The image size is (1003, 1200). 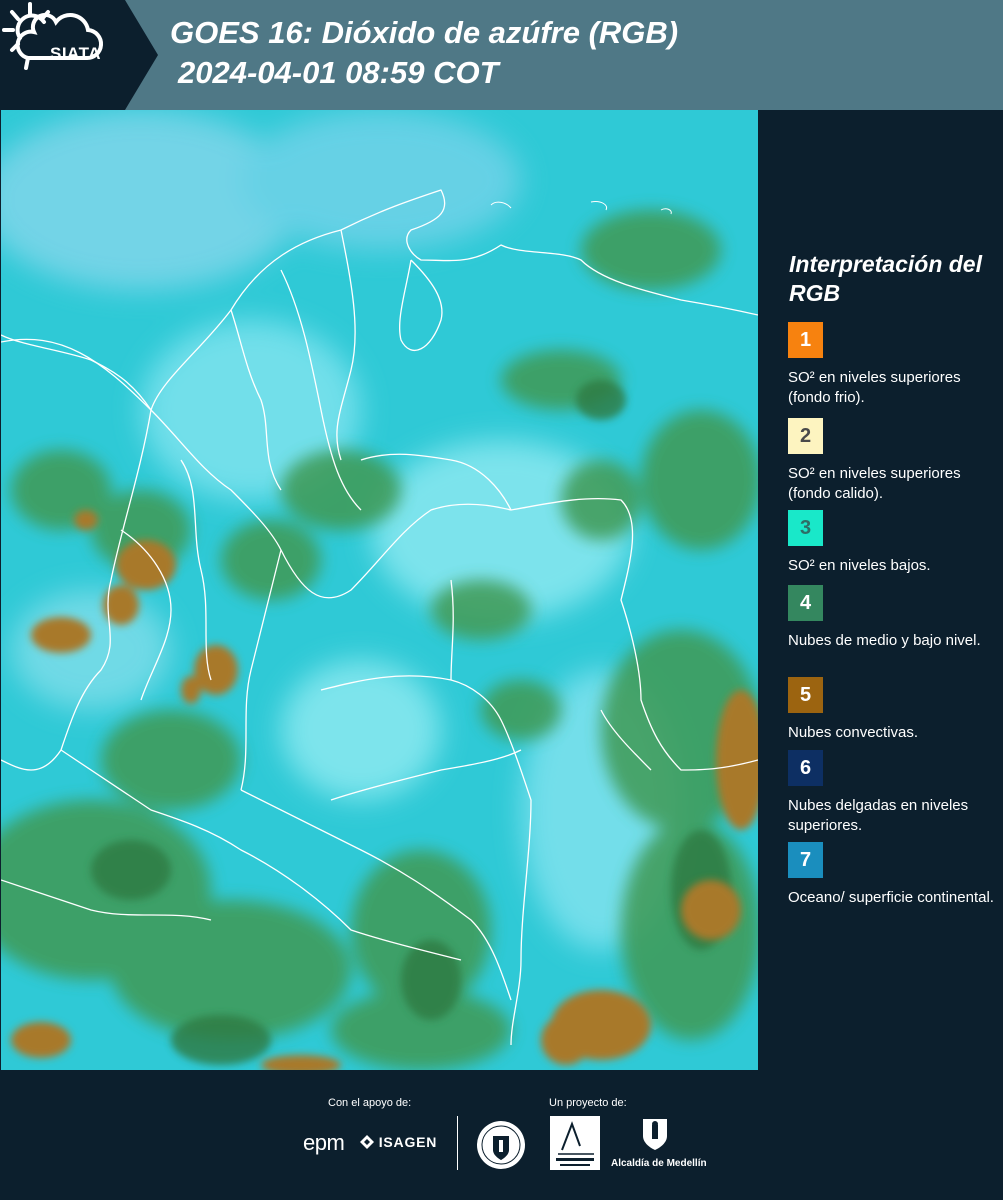 What do you see at coordinates (408, 1142) in the screenshot?
I see `isagen-text: ISAGEN` at bounding box center [408, 1142].